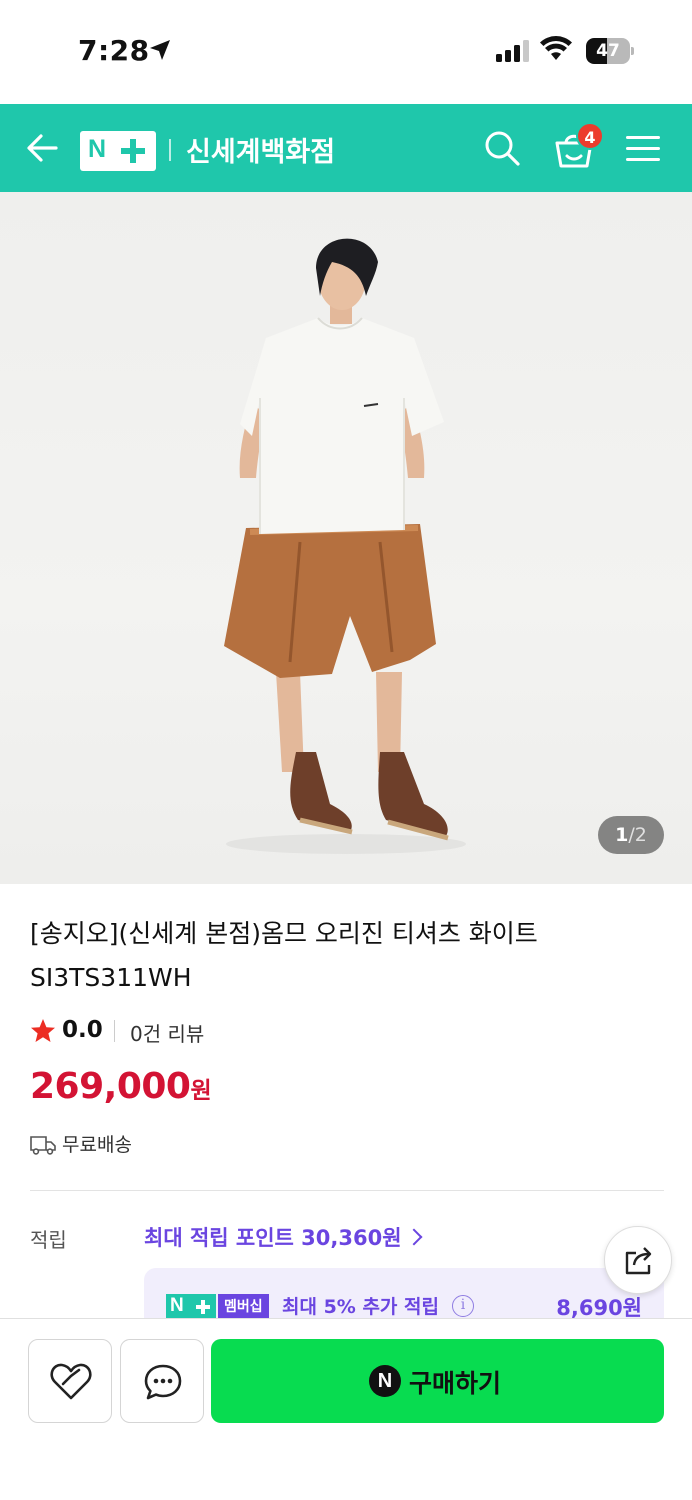  Describe the element at coordinates (360, 1307) in the screenshot. I see `membership-text: 최대 5% 추가 적립` at that location.